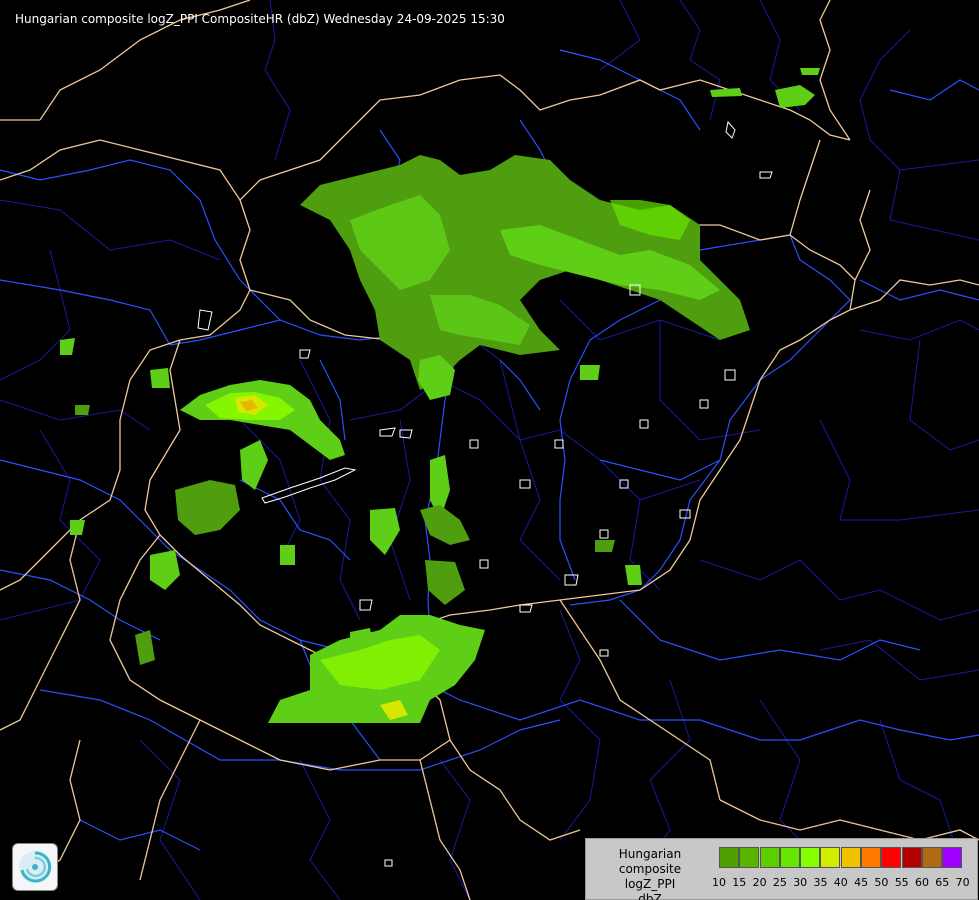 Image resolution: width=979 pixels, height=900 pixels. I want to click on legend-tick-label: 25, so click(779, 882).